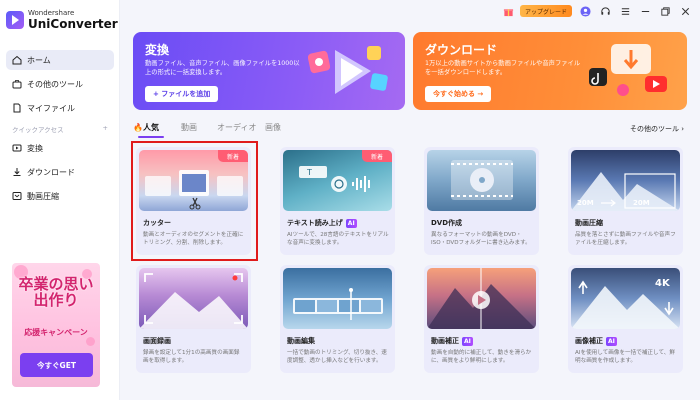 The height and width of the screenshot is (400, 700). I want to click on nav-item-other-tools: その他のツール, so click(60, 84).